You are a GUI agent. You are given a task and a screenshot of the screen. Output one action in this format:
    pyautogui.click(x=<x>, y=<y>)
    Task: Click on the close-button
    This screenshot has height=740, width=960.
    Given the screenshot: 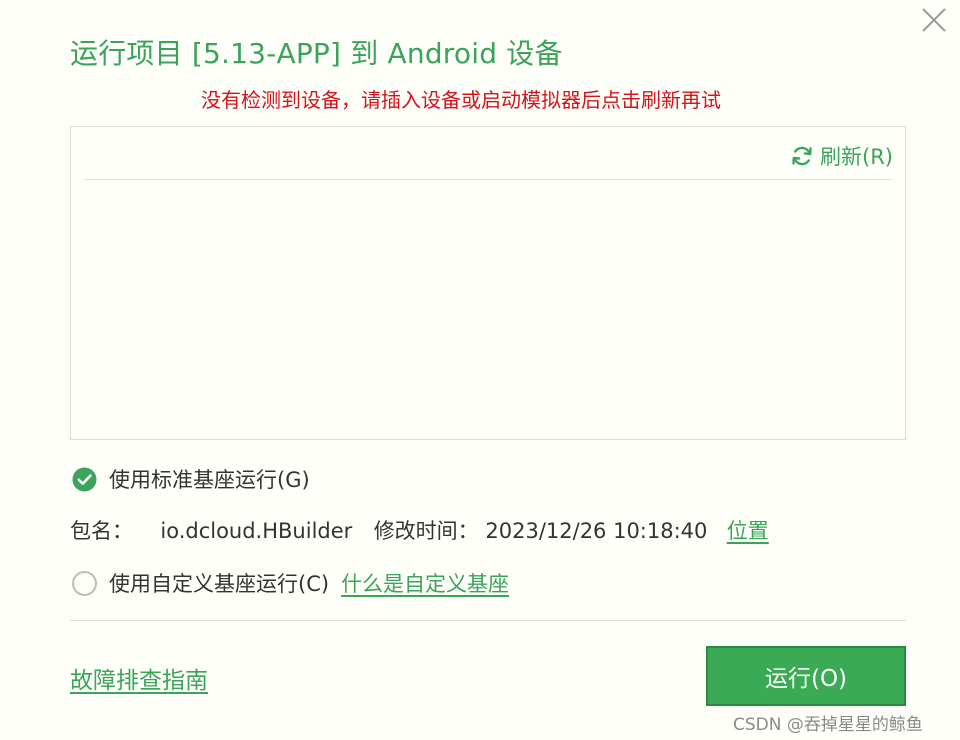 What is the action you would take?
    pyautogui.click(x=934, y=20)
    